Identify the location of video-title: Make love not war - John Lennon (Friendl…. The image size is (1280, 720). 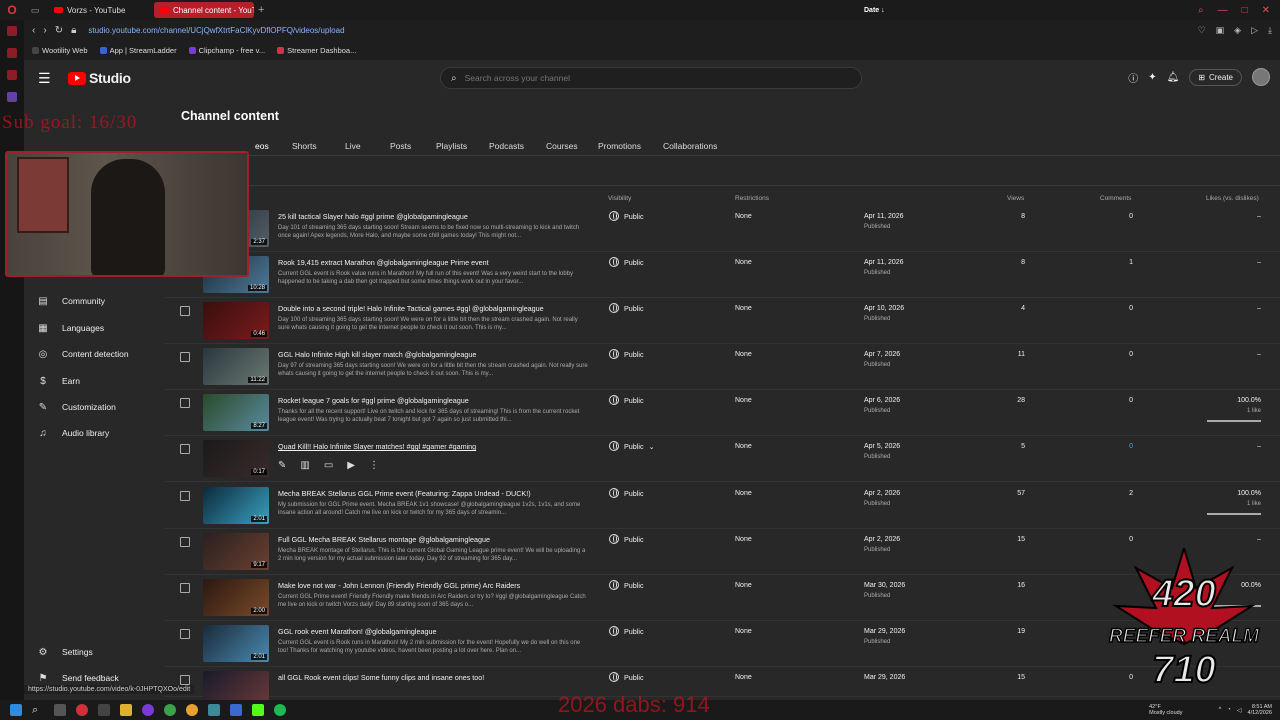
(438, 585).